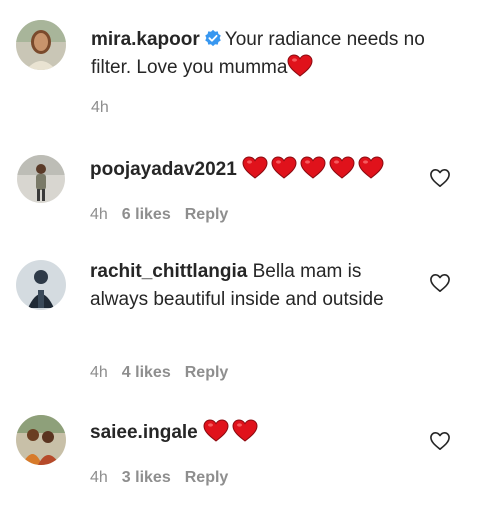 The width and height of the screenshot is (480, 511). Describe the element at coordinates (146, 372) in the screenshot. I see `likes-count: 4 likes` at that location.